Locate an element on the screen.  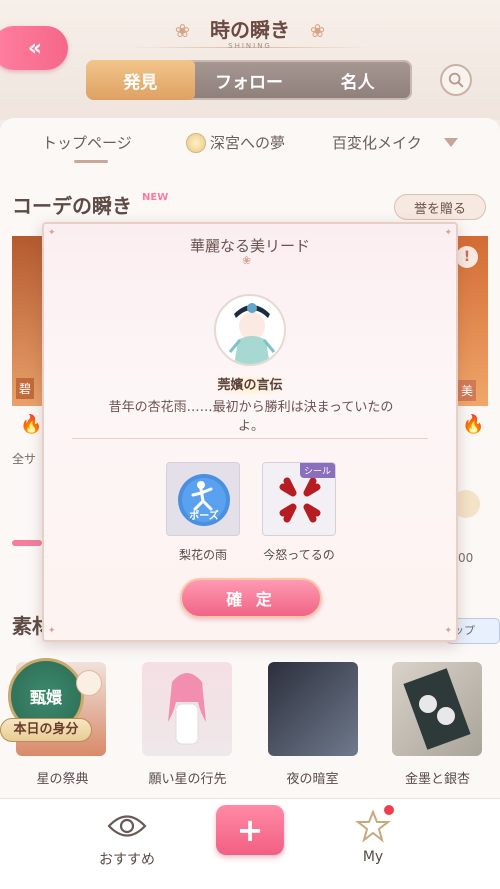
confirm-button: 確 定 is located at coordinates (251, 598).